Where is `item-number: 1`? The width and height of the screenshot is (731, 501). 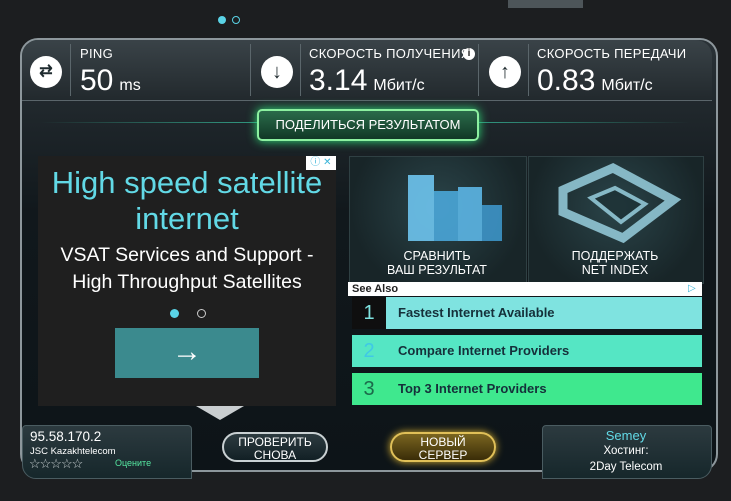 item-number: 1 is located at coordinates (369, 313).